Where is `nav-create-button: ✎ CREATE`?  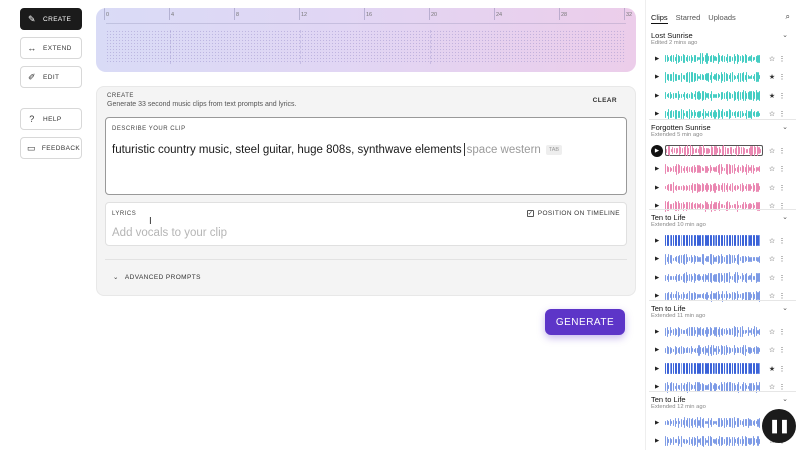 nav-create-button: ✎ CREATE is located at coordinates (51, 19).